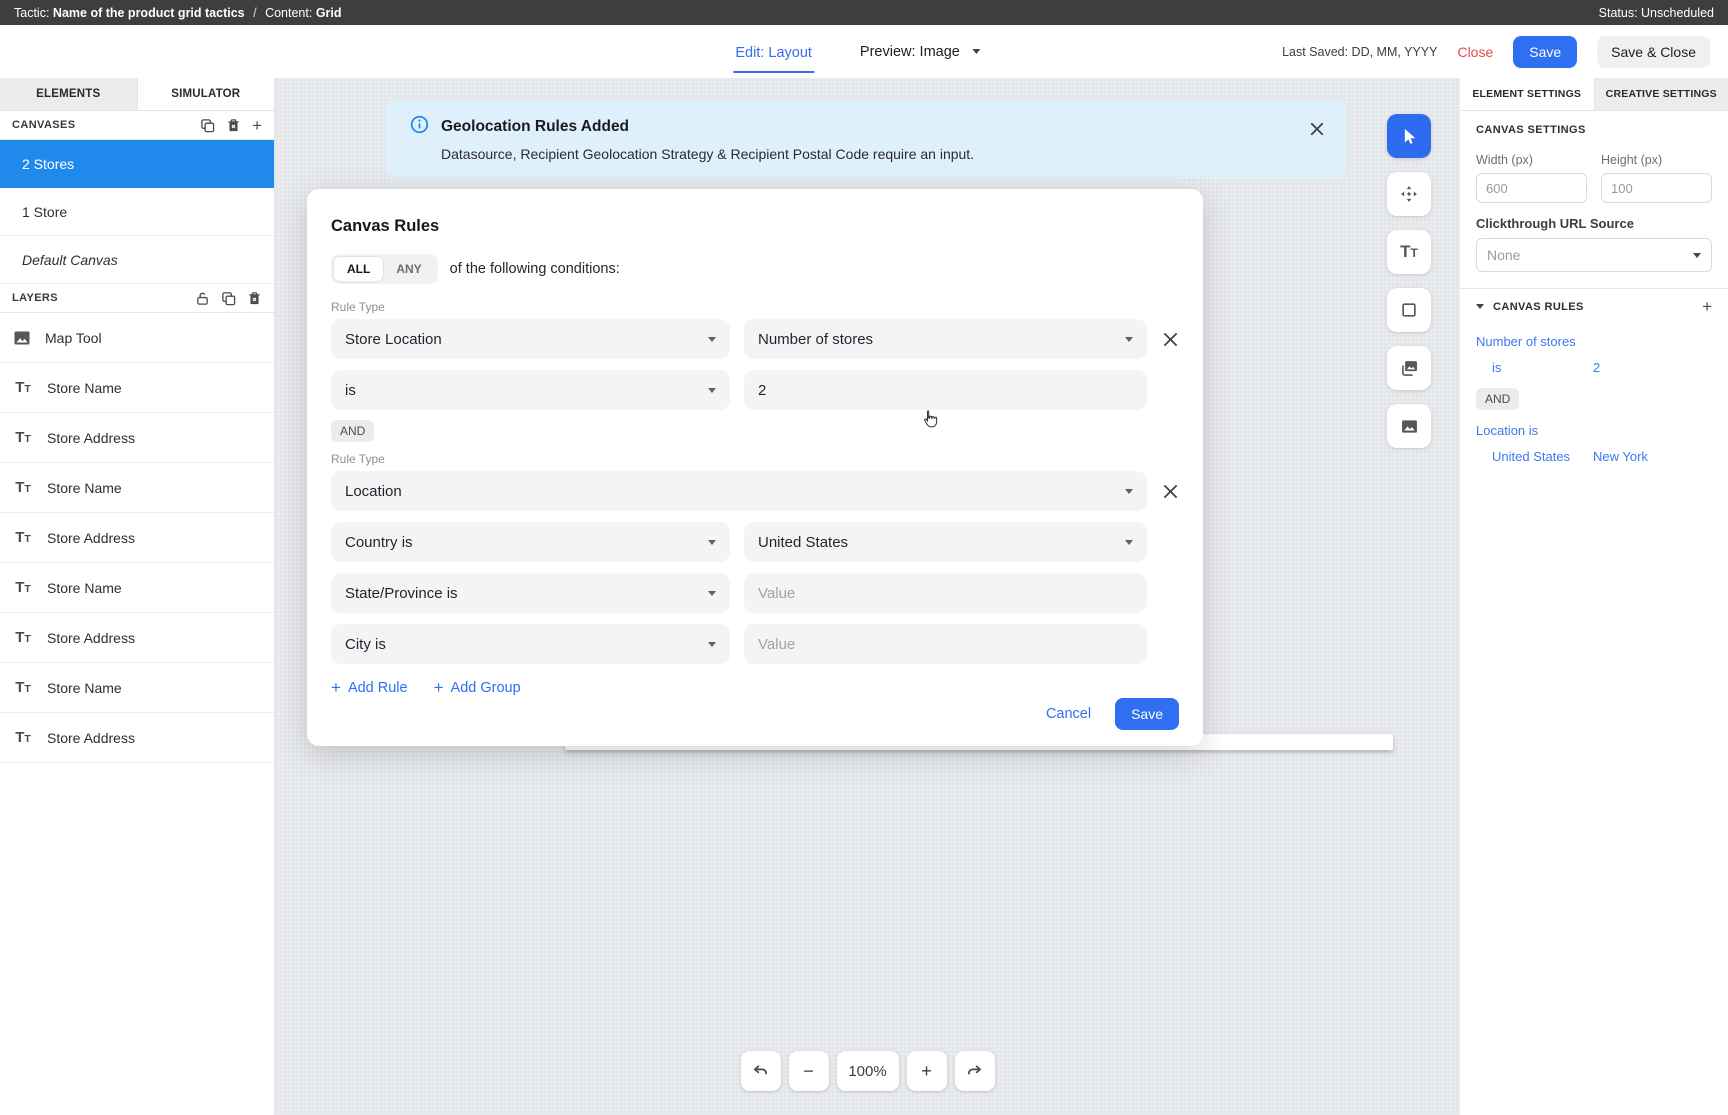 This screenshot has width=1728, height=1115. Describe the element at coordinates (530, 339) in the screenshot. I see `rule1-type-dropdown: Store Location` at that location.